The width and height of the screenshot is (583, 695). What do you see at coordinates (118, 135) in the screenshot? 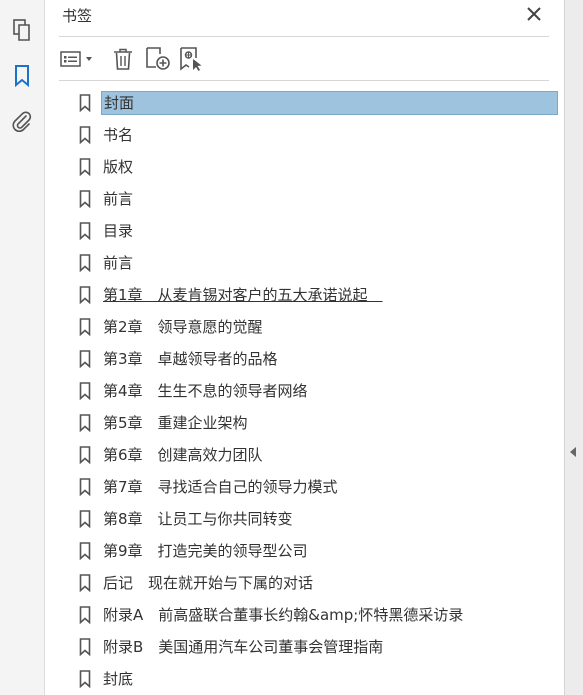
I see `bookmark-label: 书名` at bounding box center [118, 135].